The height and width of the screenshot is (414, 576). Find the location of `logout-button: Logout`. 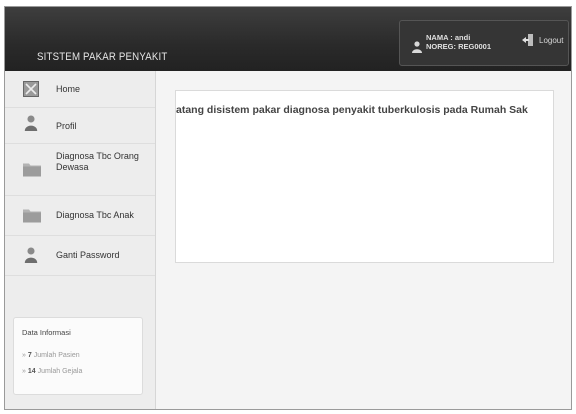

logout-button: Logout is located at coordinates (542, 40).